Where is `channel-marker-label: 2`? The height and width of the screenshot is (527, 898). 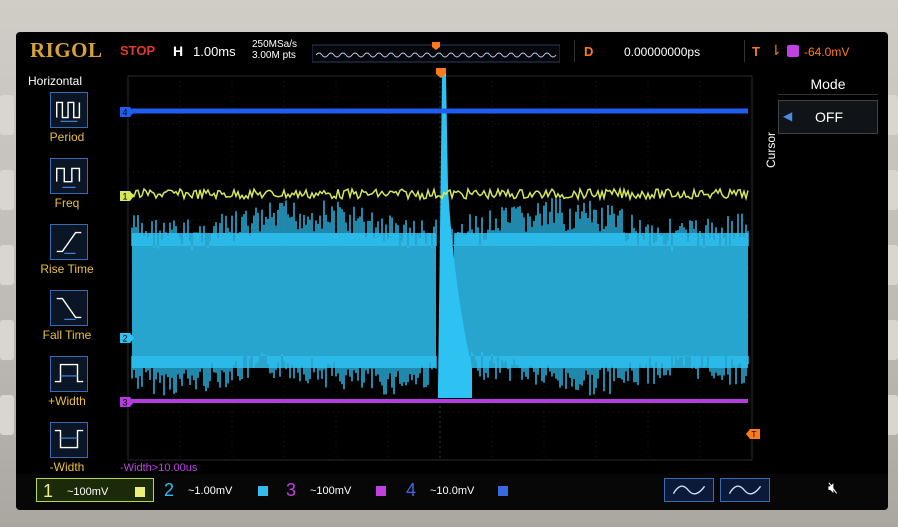
channel-marker-label: 2 is located at coordinates (124, 339).